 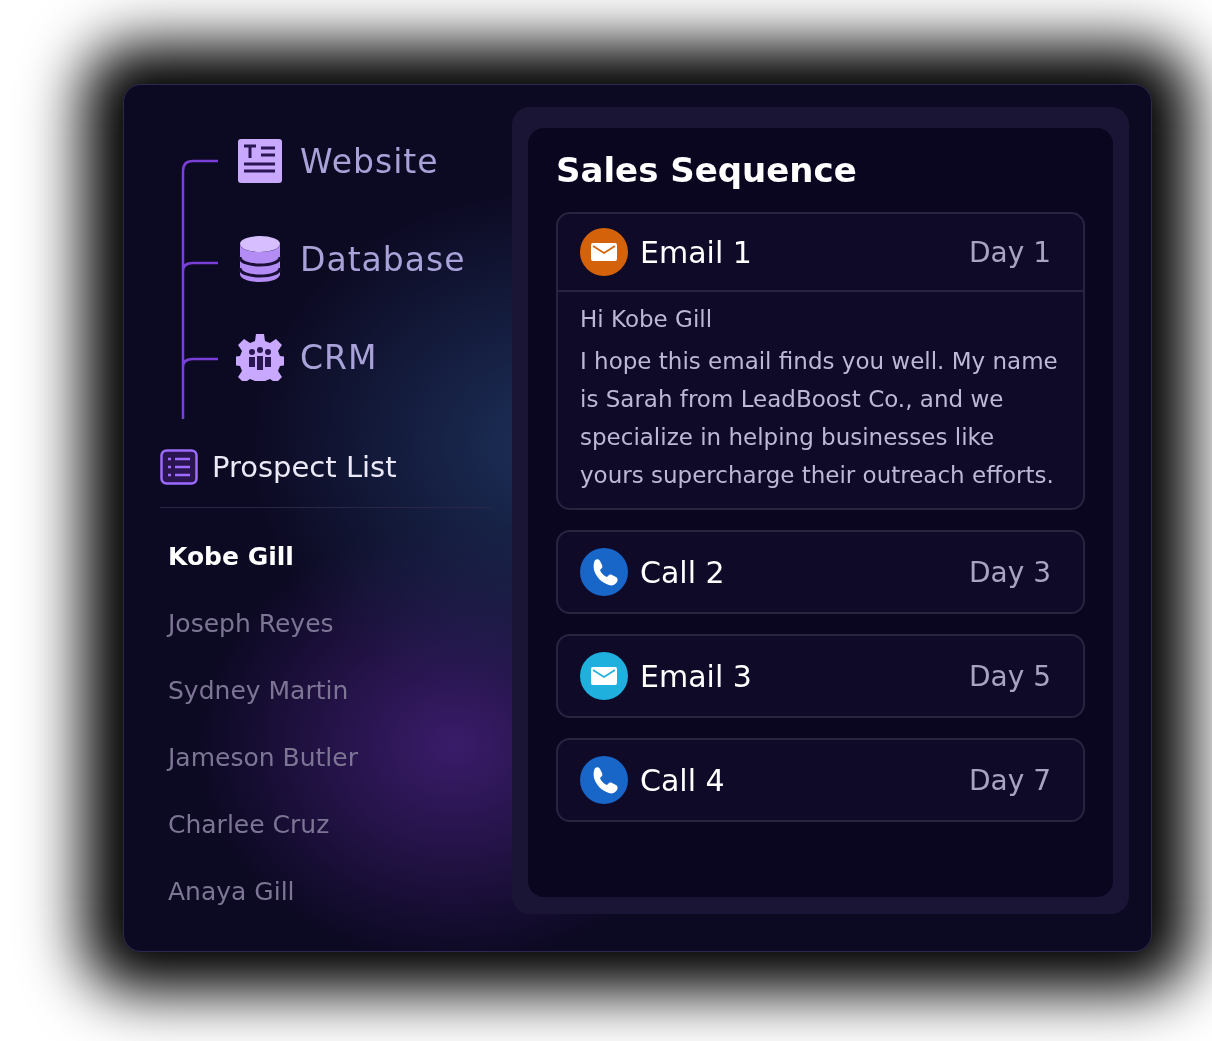 What do you see at coordinates (340, 557) in the screenshot?
I see `prospect-name: Kobe Gill` at bounding box center [340, 557].